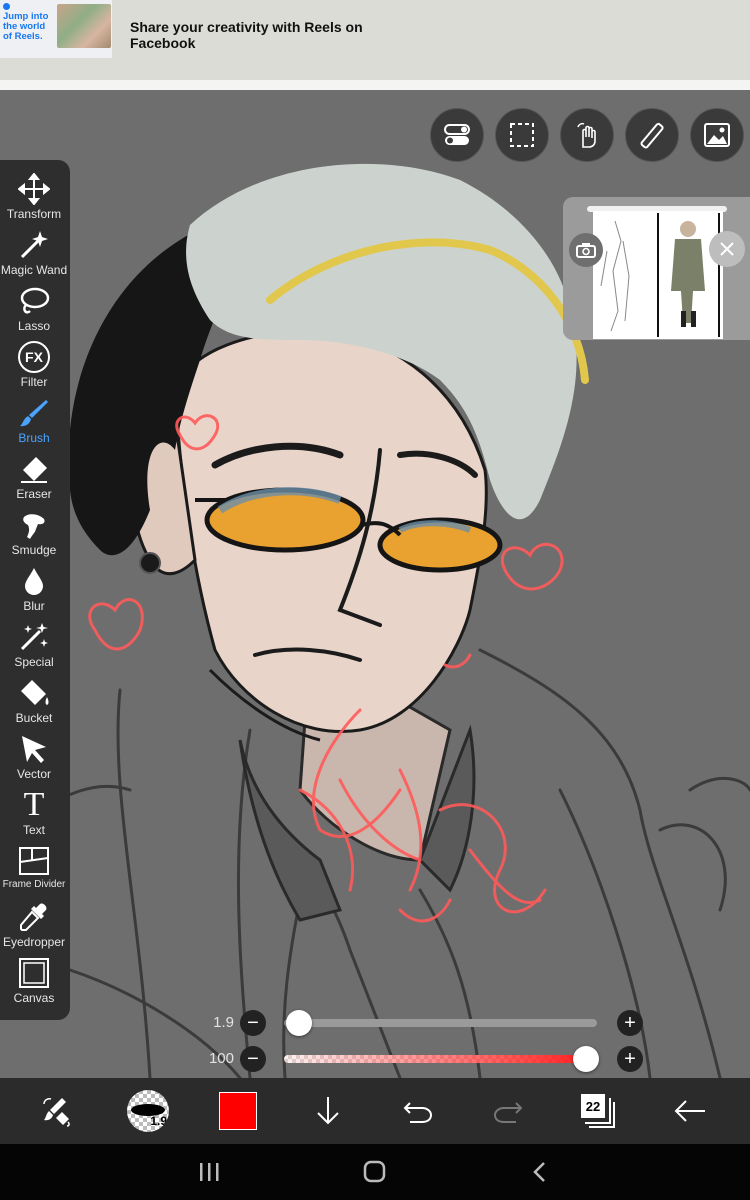  I want to click on arrow-left-icon, so click(689, 1111).